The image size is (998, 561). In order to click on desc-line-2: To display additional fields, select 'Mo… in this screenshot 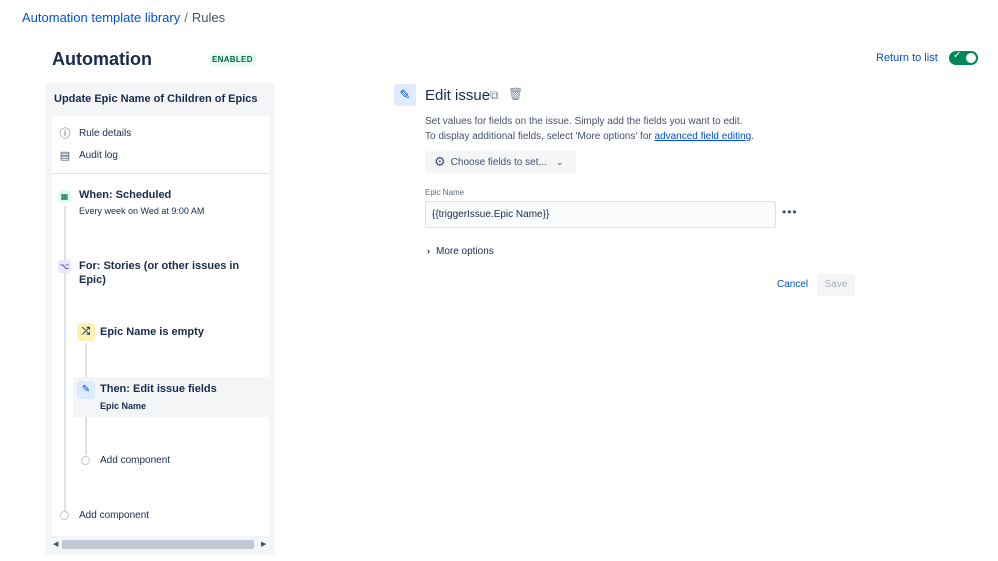, I will do `click(589, 136)`.